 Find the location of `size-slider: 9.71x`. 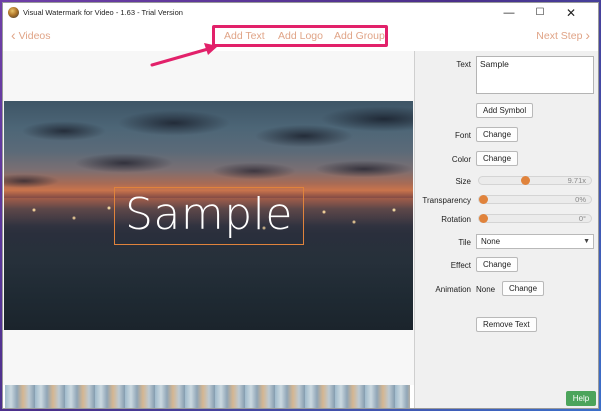

size-slider: 9.71x is located at coordinates (535, 180).